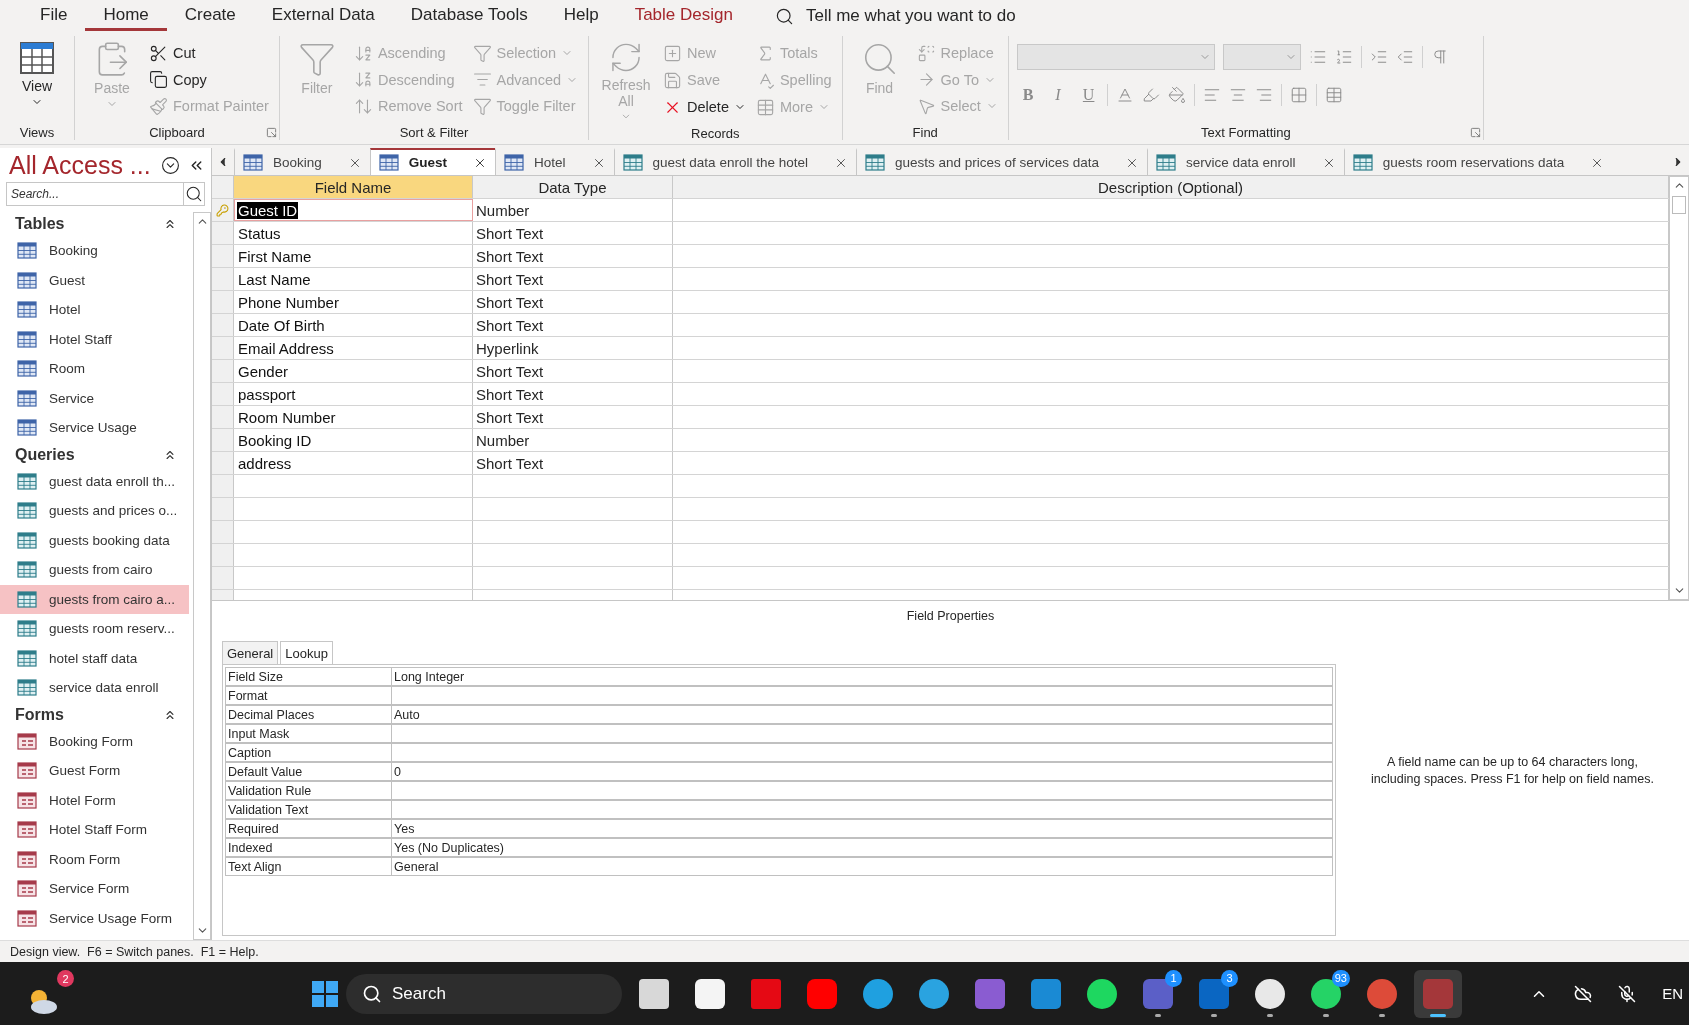  What do you see at coordinates (469, 16) in the screenshot?
I see `menu-tab: Database Tools` at bounding box center [469, 16].